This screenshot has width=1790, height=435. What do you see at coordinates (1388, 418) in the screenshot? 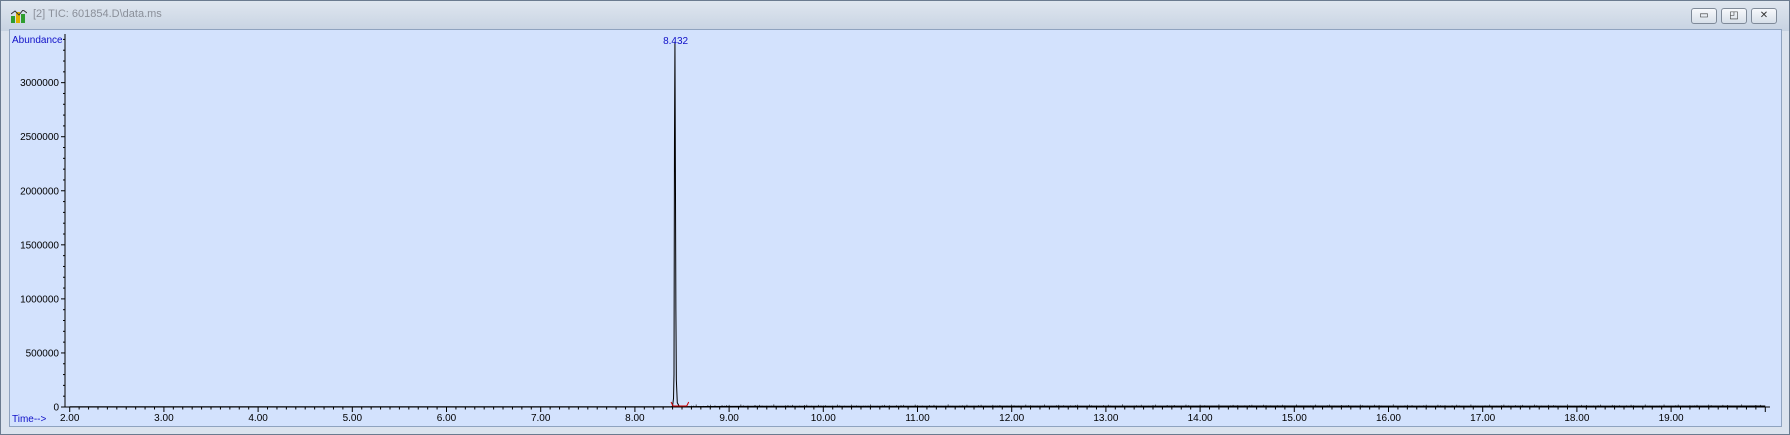
I see `x-tick-label: 16.00` at bounding box center [1388, 418].